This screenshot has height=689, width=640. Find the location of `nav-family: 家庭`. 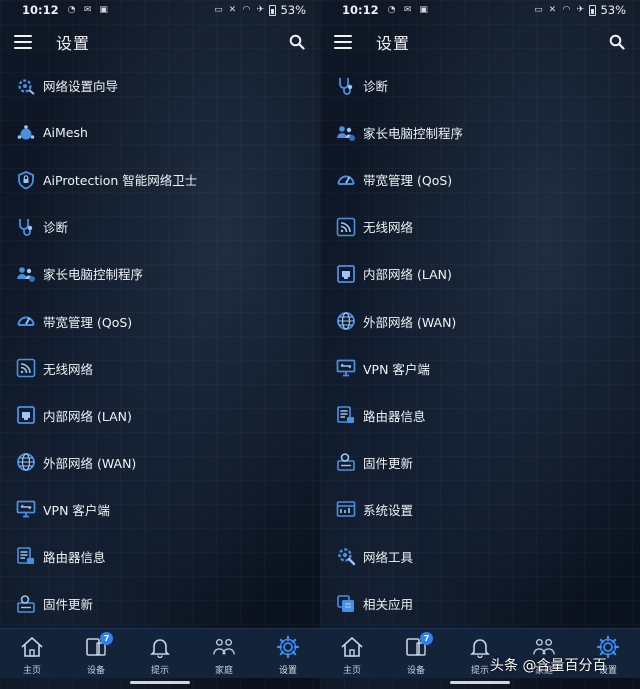

nav-family: 家庭 is located at coordinates (224, 653).